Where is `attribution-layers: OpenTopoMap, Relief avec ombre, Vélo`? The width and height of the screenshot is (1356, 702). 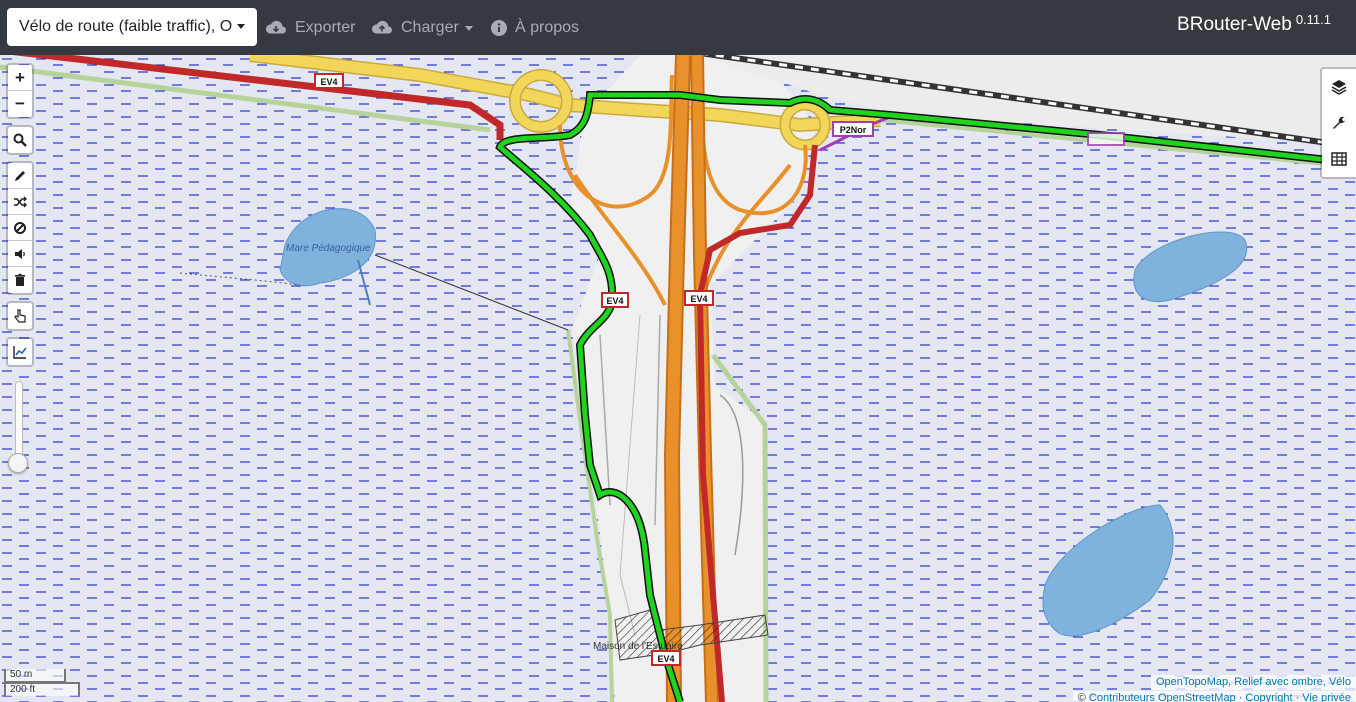 attribution-layers: OpenTopoMap, Relief avec ombre, Vélo is located at coordinates (1253, 682).